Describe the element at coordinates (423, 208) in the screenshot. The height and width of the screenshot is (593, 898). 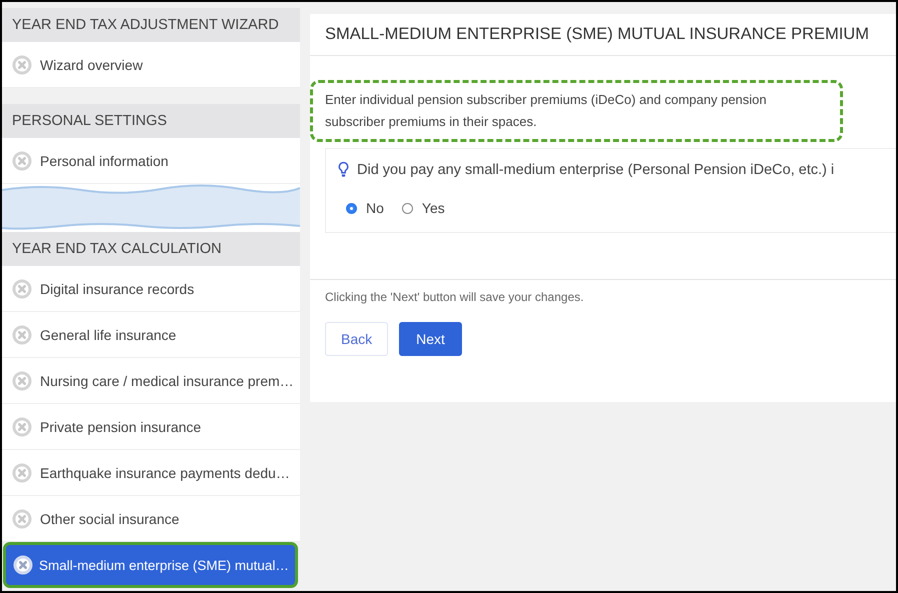
I see `radio-option: Yes` at that location.